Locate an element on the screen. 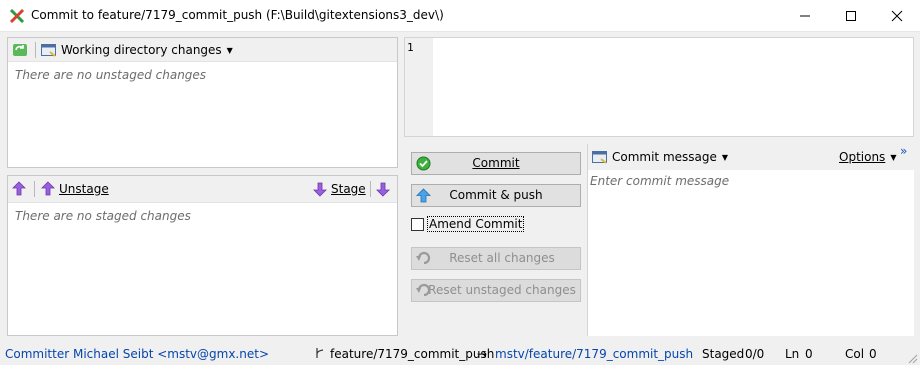 The image size is (920, 365). stage-all-button is located at coordinates (385, 189).